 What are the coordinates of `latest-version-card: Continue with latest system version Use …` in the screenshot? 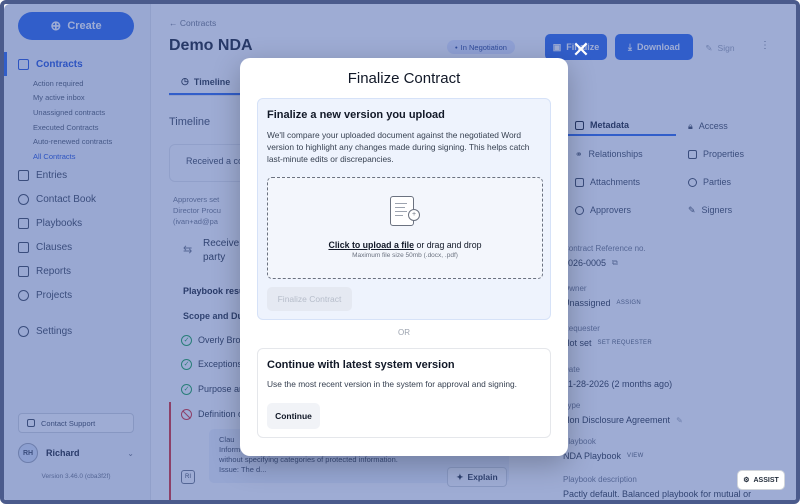 It's located at (404, 393).